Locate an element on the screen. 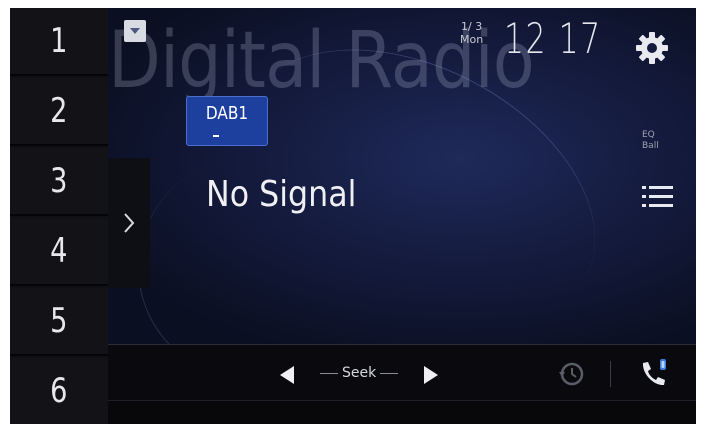  history-button is located at coordinates (571, 374).